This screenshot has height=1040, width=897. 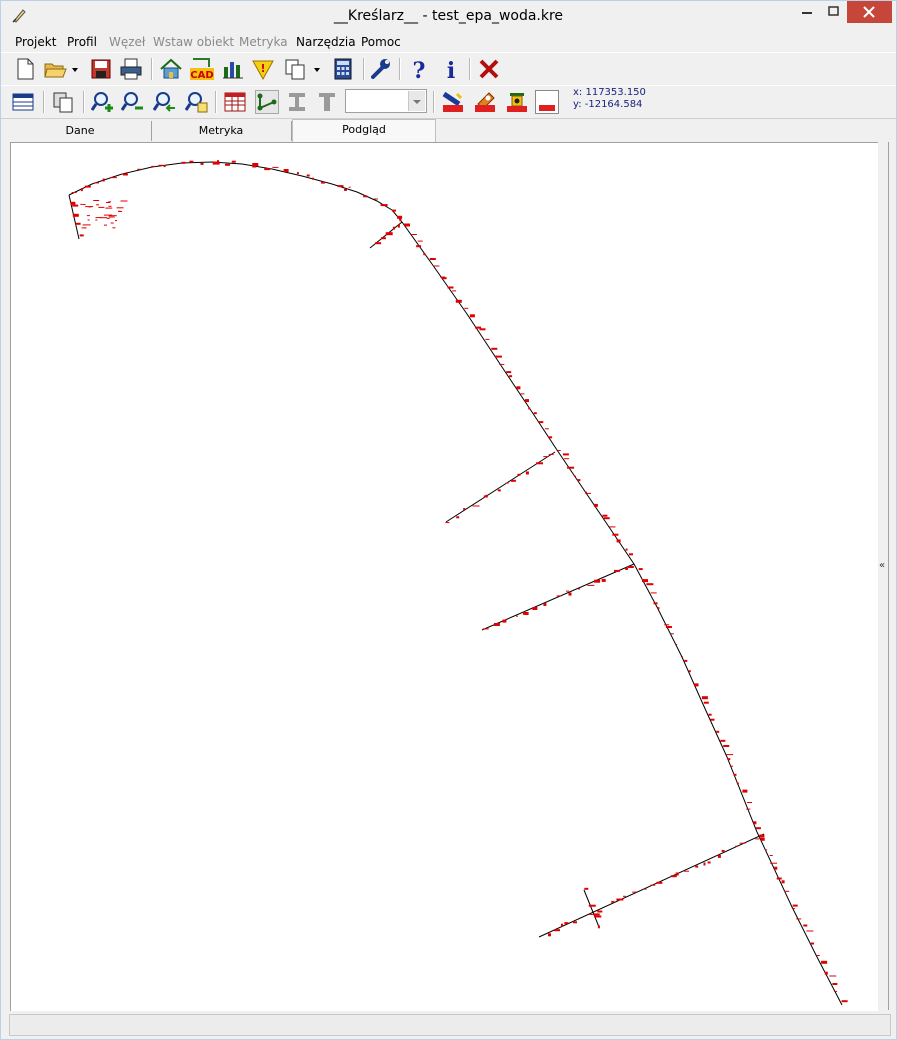 I want to click on house-button, so click(x=171, y=69).